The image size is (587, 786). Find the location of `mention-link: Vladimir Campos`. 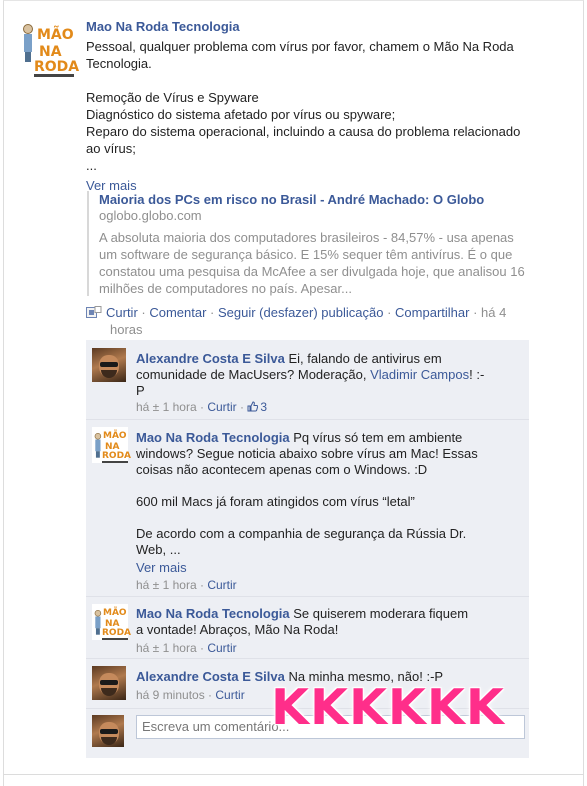

mention-link: Vladimir Campos is located at coordinates (419, 374).